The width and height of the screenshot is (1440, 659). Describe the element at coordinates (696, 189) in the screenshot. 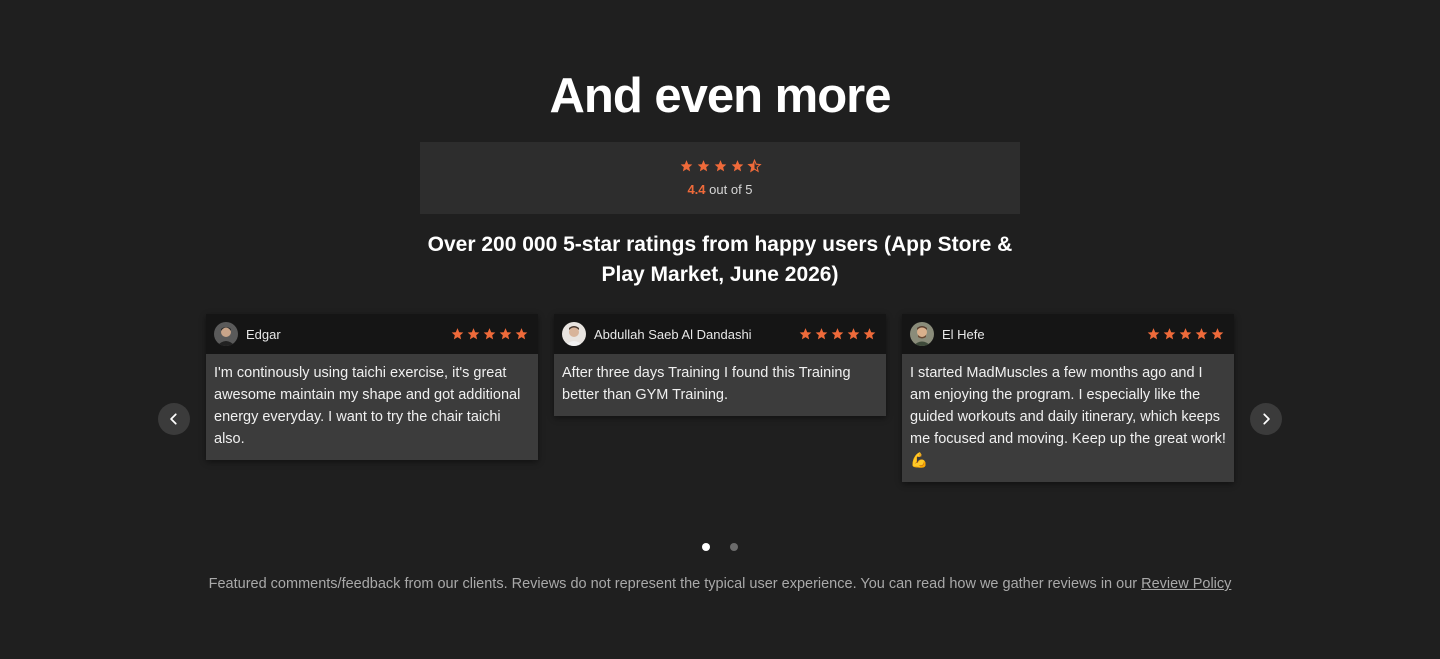

I see `rating-value: 4.4` at that location.